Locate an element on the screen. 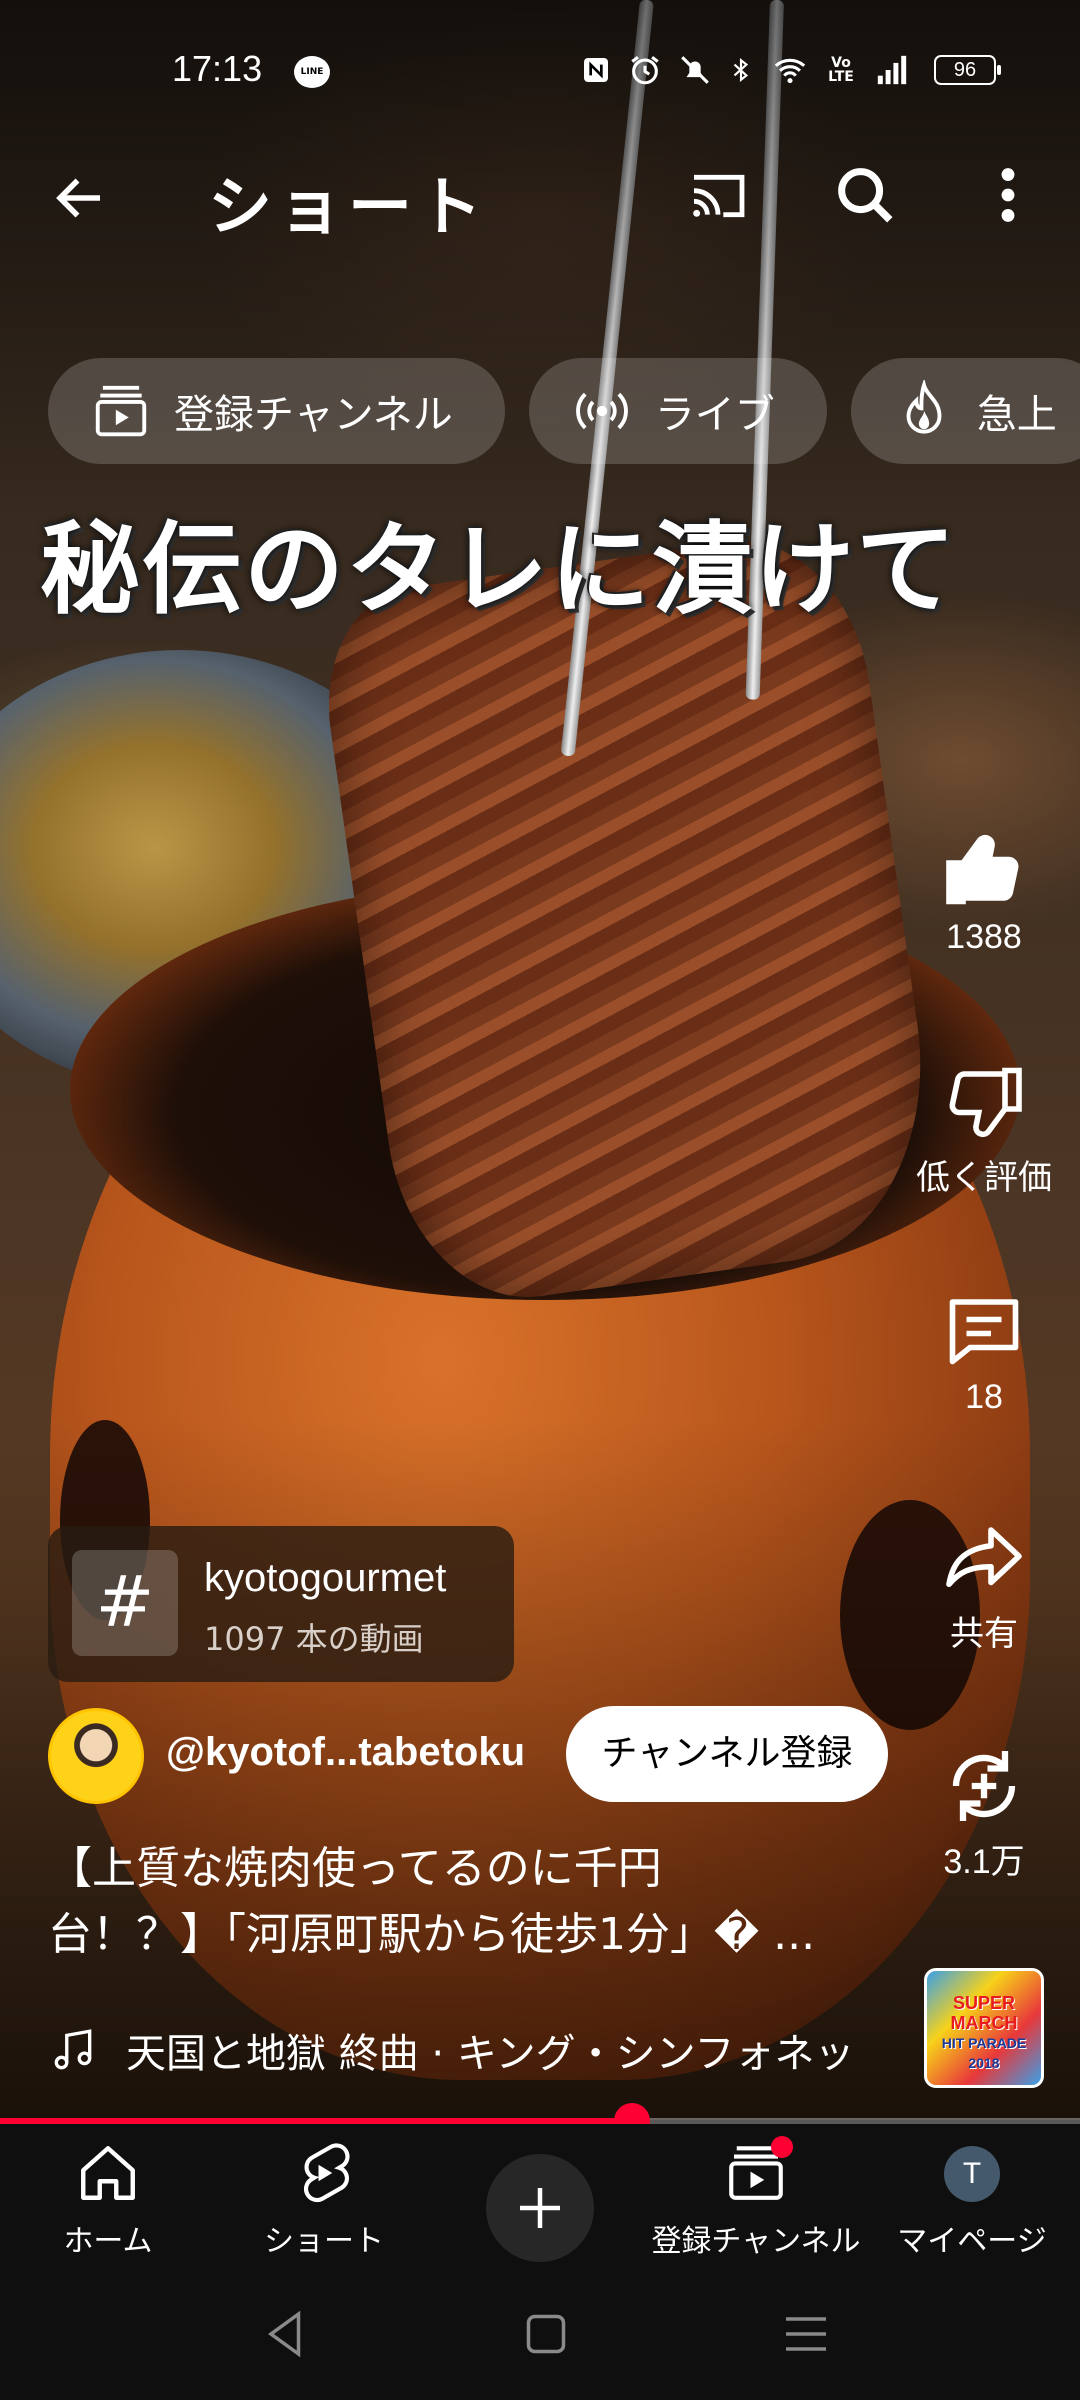 Image resolution: width=1080 pixels, height=2400 pixels. like-count: 1388 is located at coordinates (984, 937).